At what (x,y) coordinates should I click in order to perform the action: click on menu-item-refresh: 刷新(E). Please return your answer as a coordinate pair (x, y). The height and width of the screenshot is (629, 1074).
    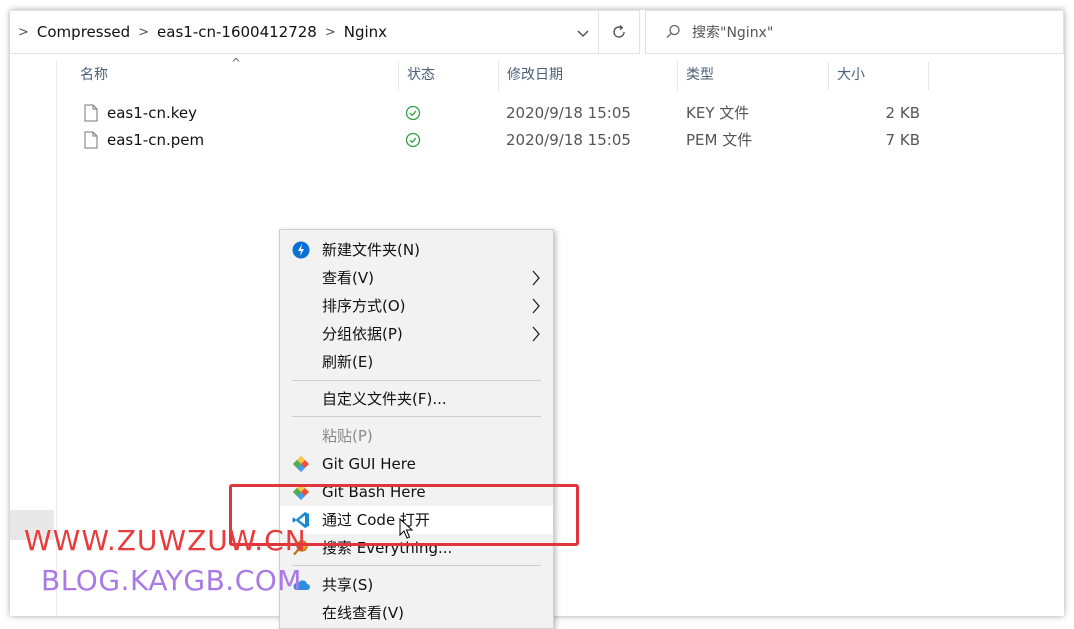
    Looking at the image, I should click on (416, 362).